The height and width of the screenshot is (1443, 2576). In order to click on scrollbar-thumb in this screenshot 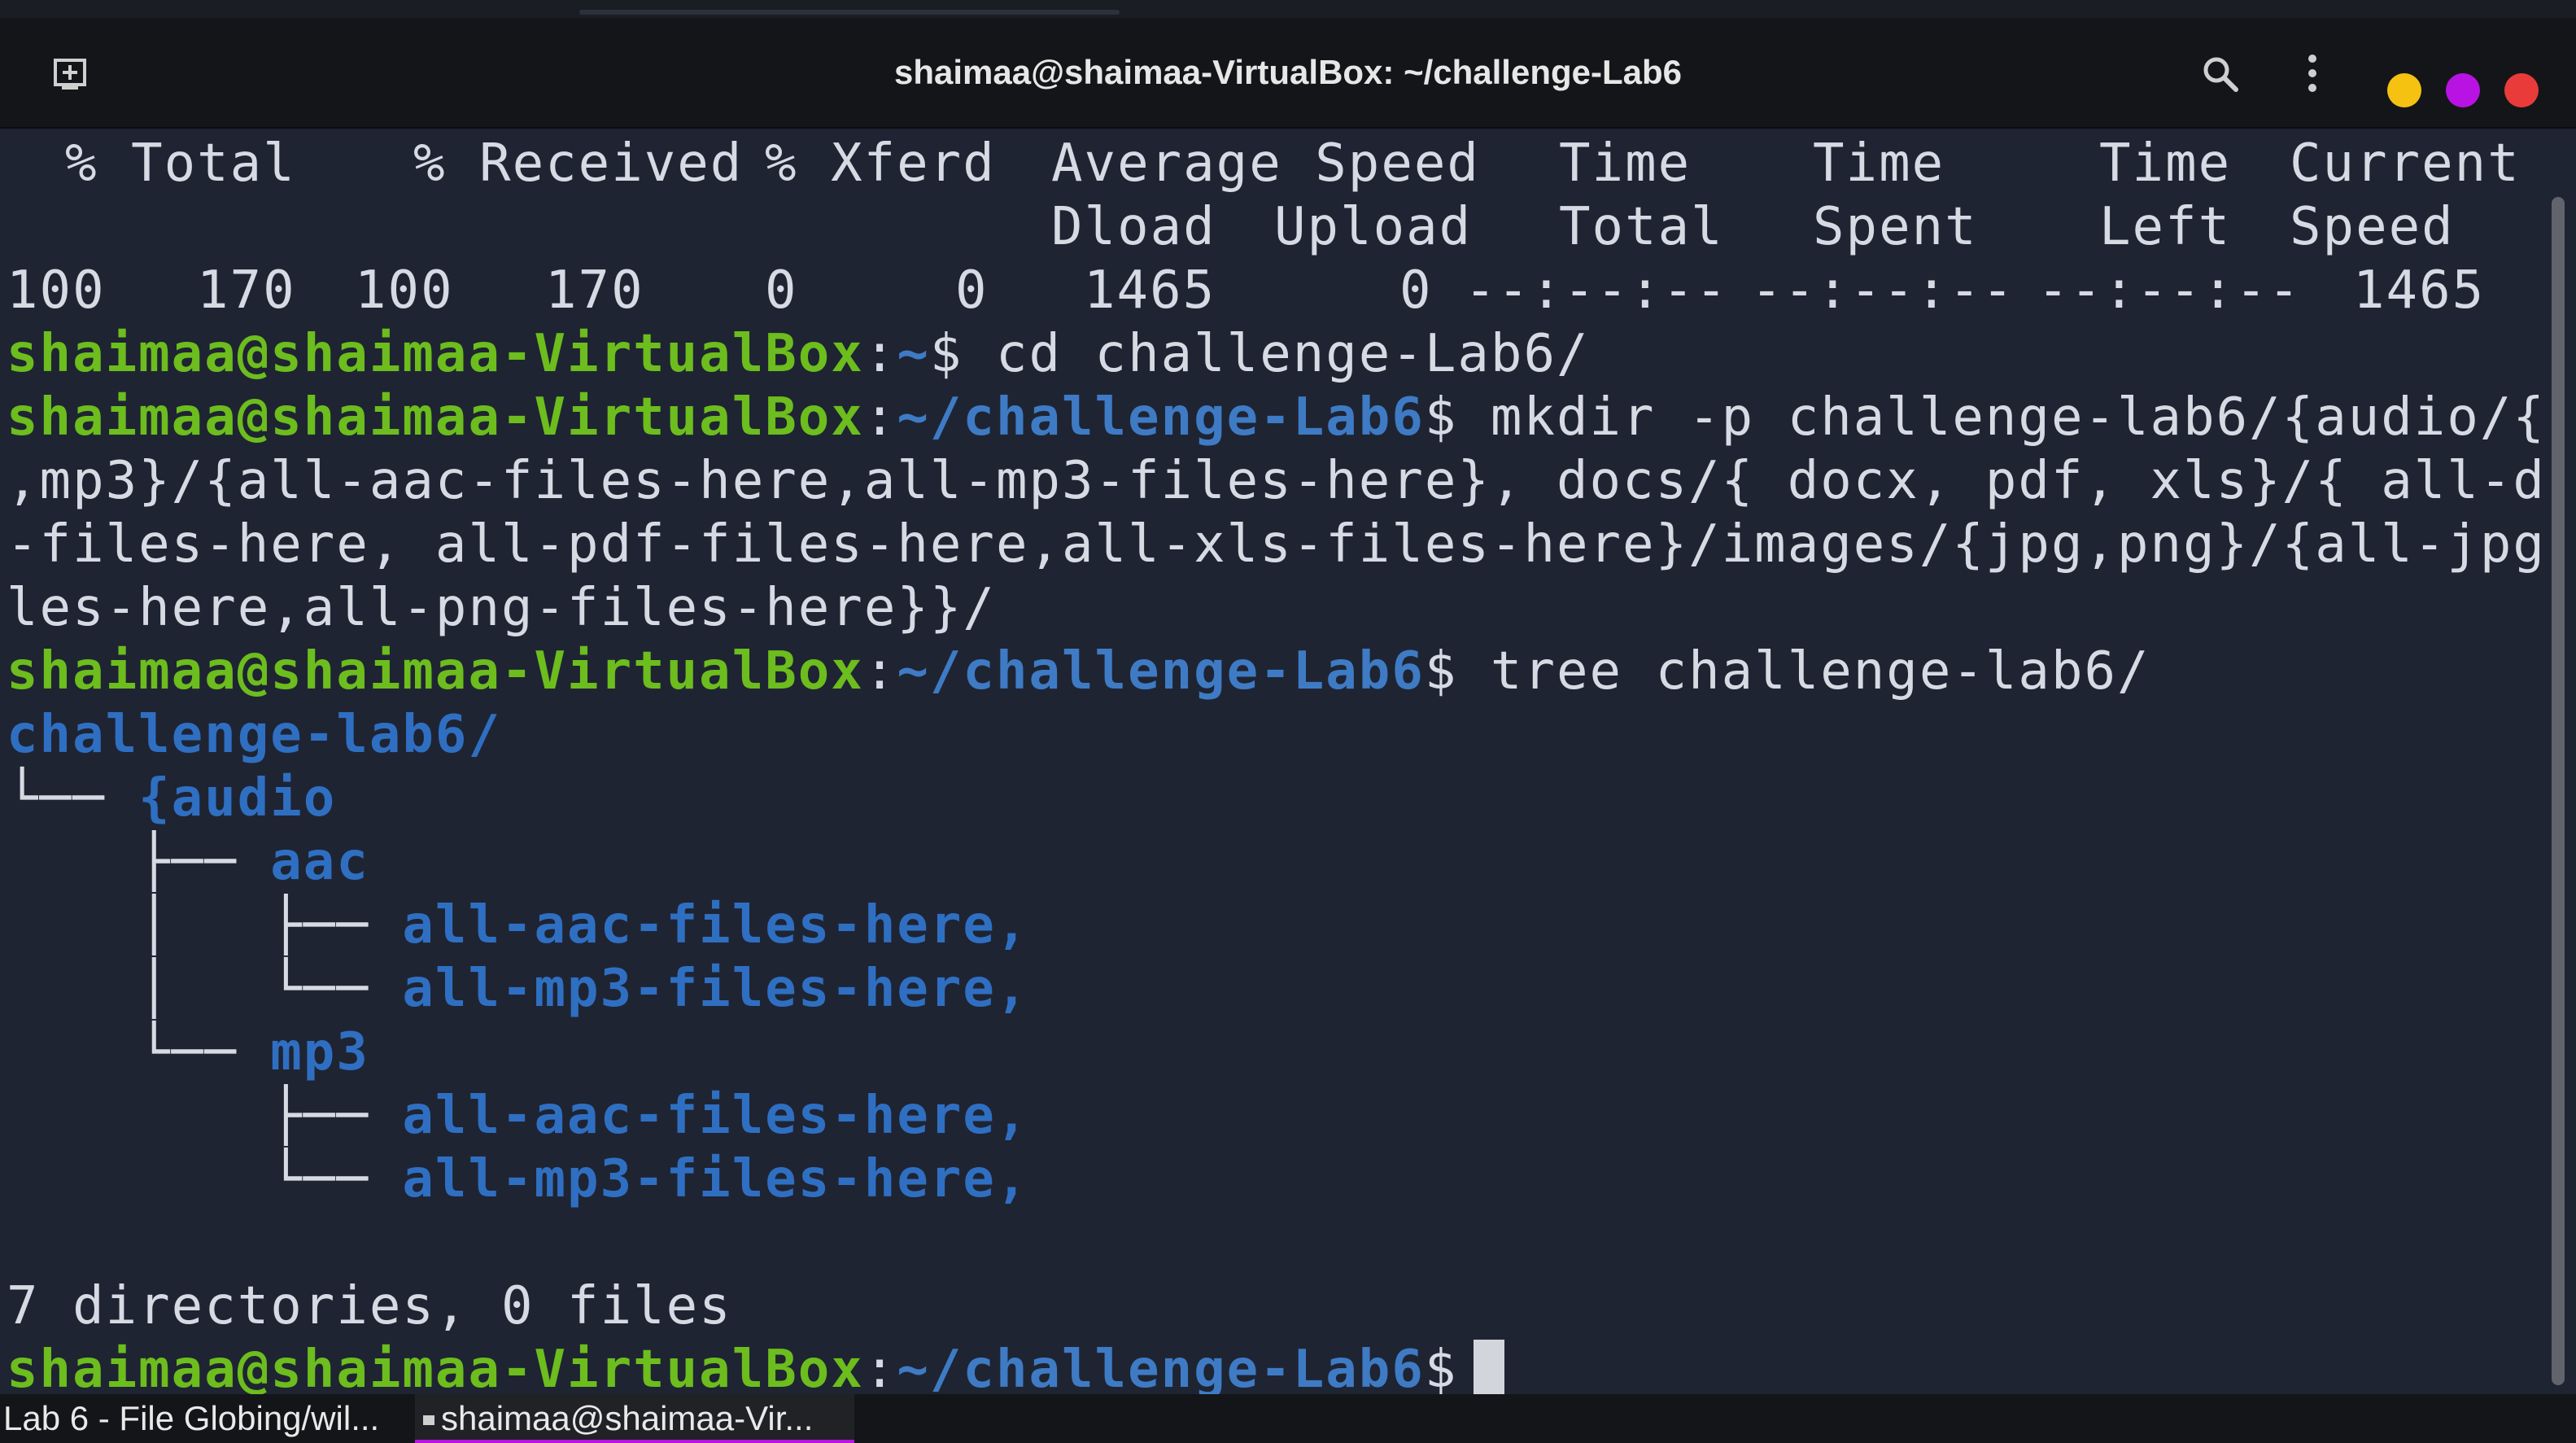, I will do `click(2558, 791)`.